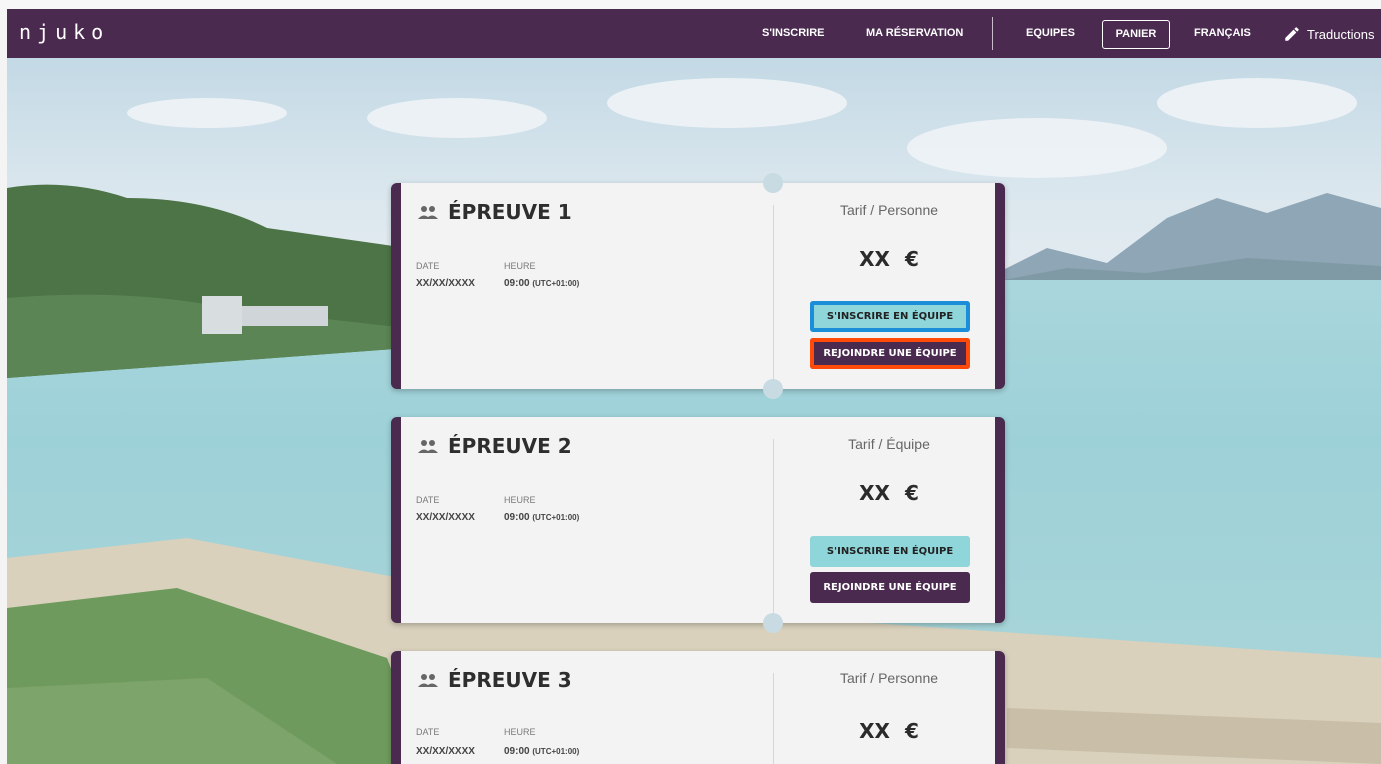 This screenshot has height=764, width=1381. Describe the element at coordinates (64, 32) in the screenshot. I see `logo: njuko` at that location.